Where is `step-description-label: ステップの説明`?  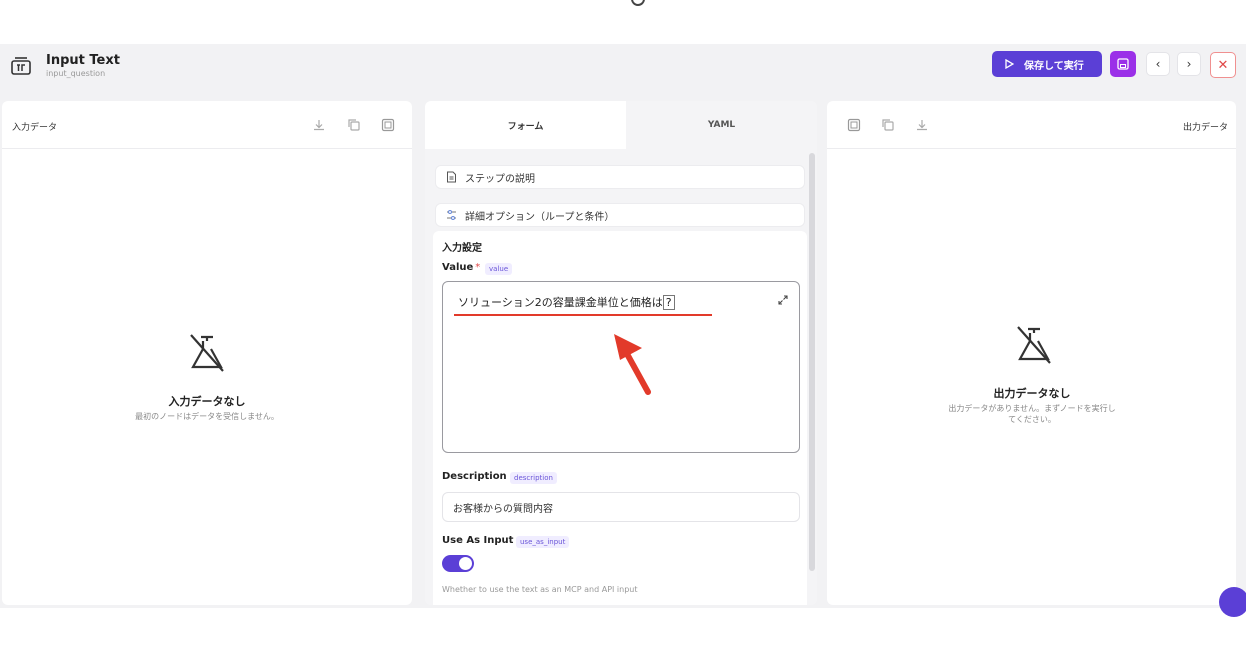 step-description-label: ステップの説明 is located at coordinates (500, 179).